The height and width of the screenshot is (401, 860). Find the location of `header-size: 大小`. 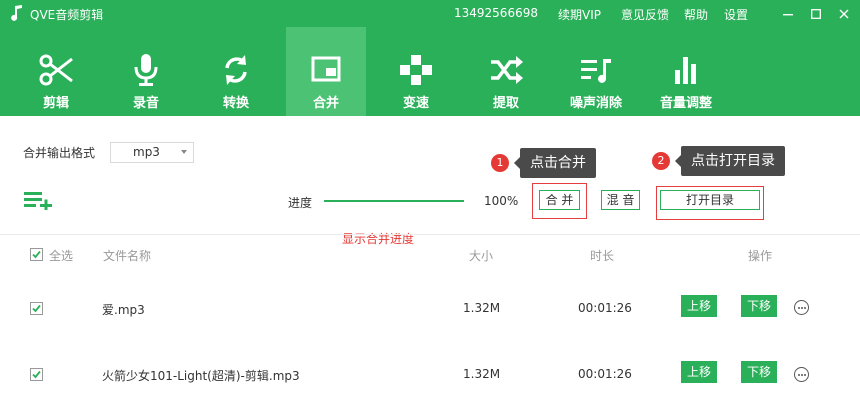

header-size: 大小 is located at coordinates (481, 256).